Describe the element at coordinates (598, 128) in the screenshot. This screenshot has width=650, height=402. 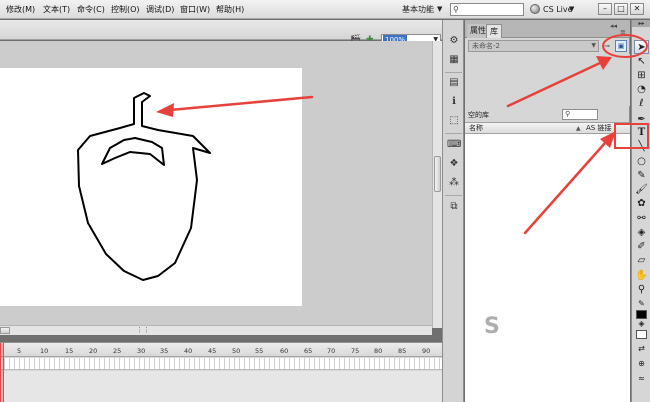
I see `column-as-linkage: AS 链接` at that location.